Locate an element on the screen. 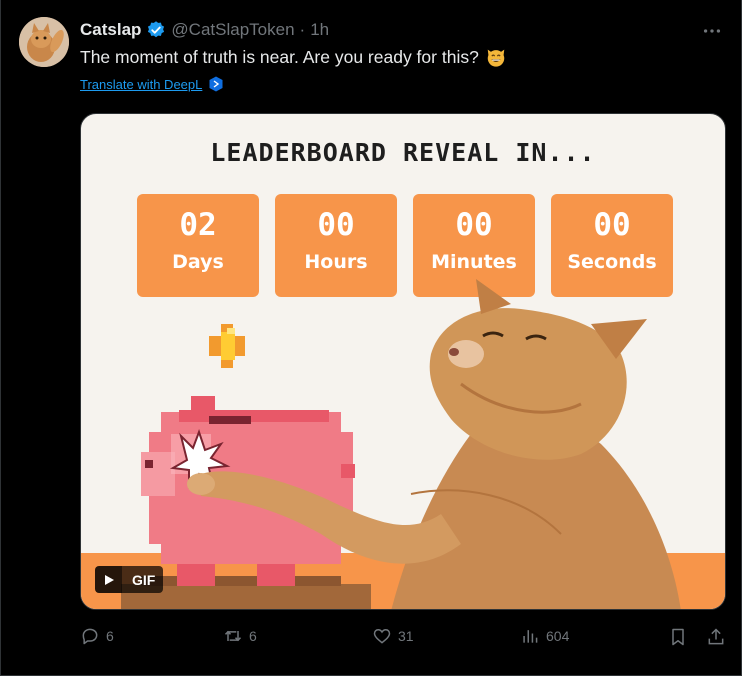 Image resolution: width=742 pixels, height=676 pixels. bookmark-icon is located at coordinates (678, 637).